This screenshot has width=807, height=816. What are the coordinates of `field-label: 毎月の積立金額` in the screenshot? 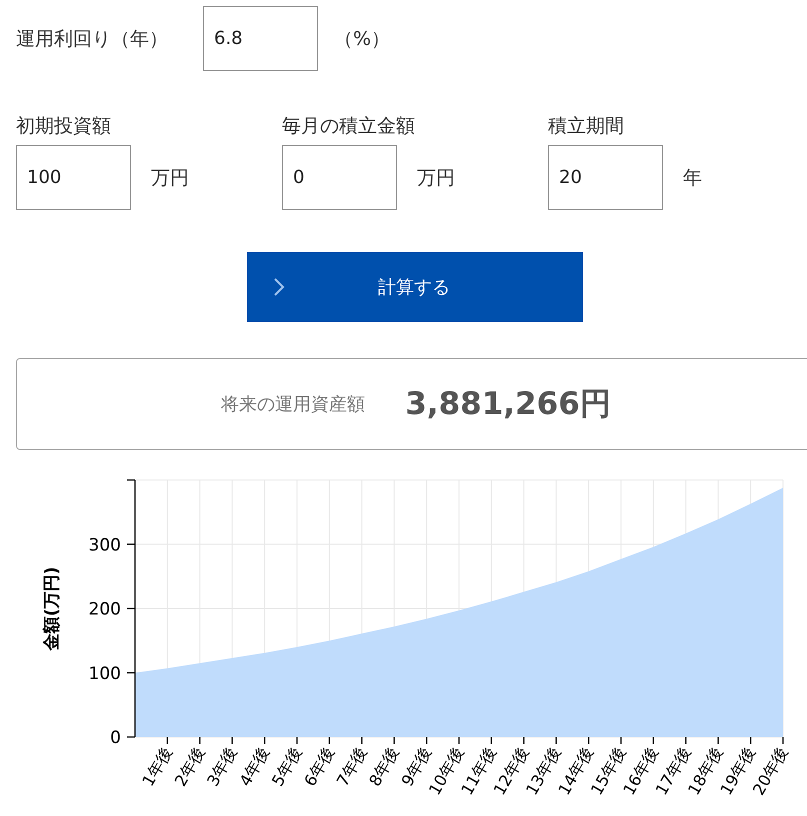 It's located at (349, 126).